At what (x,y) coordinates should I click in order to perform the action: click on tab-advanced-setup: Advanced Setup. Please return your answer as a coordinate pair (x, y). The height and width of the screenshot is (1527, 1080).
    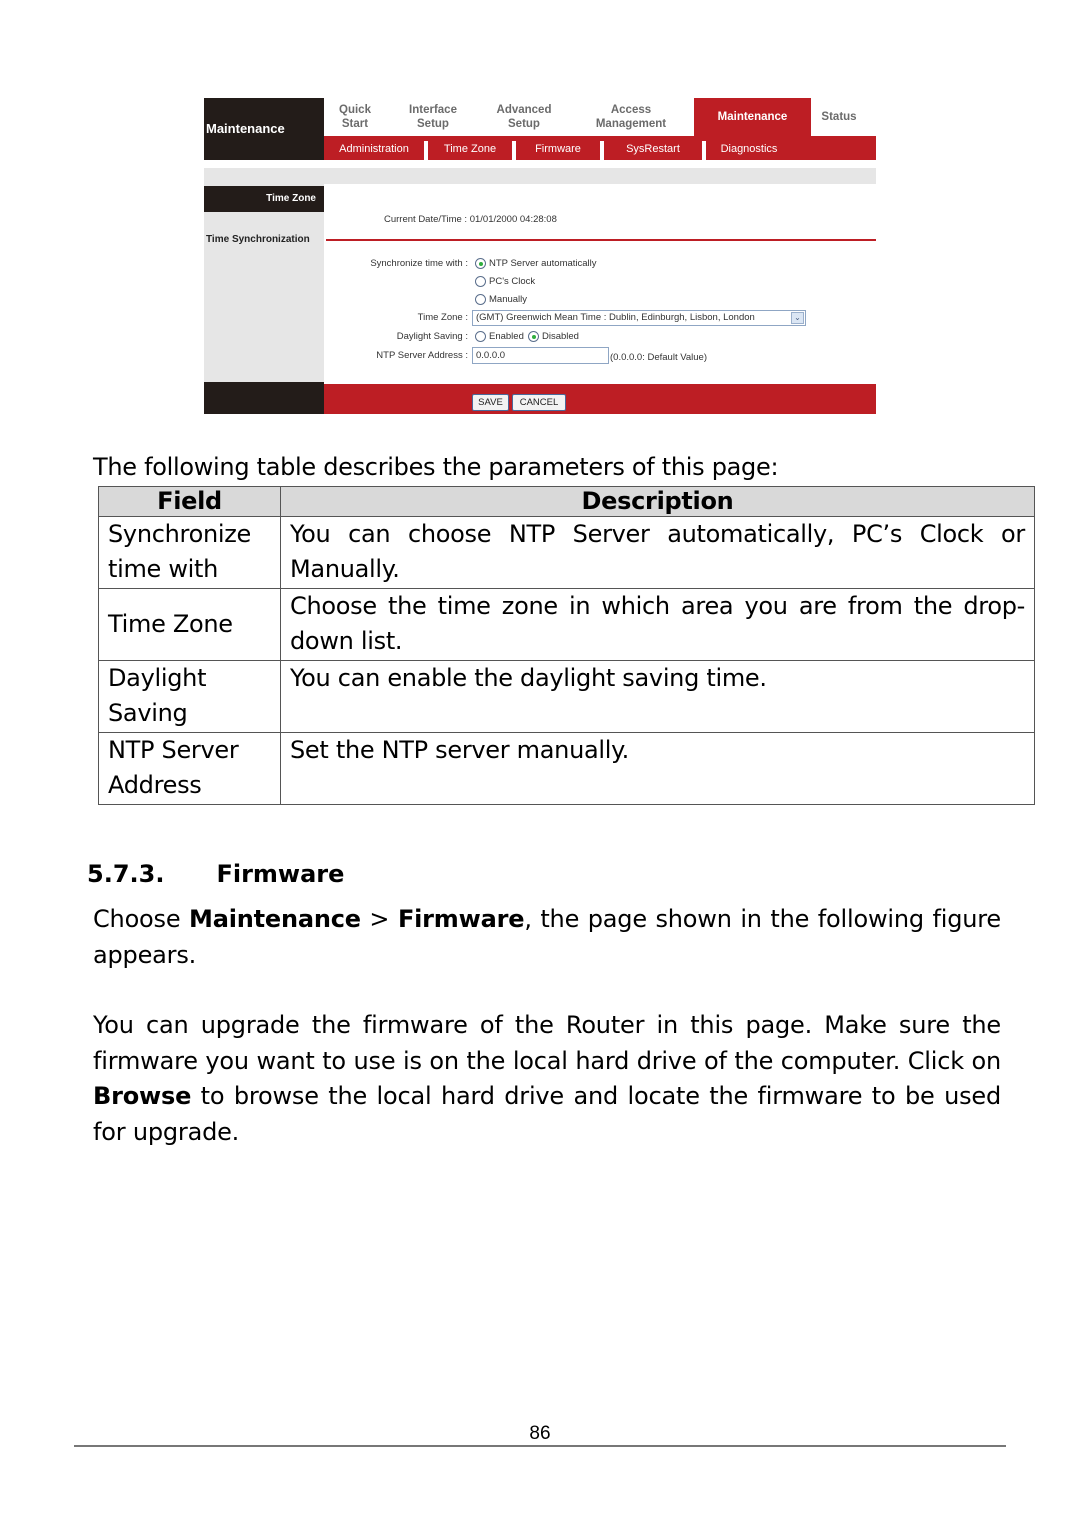
    Looking at the image, I should click on (524, 117).